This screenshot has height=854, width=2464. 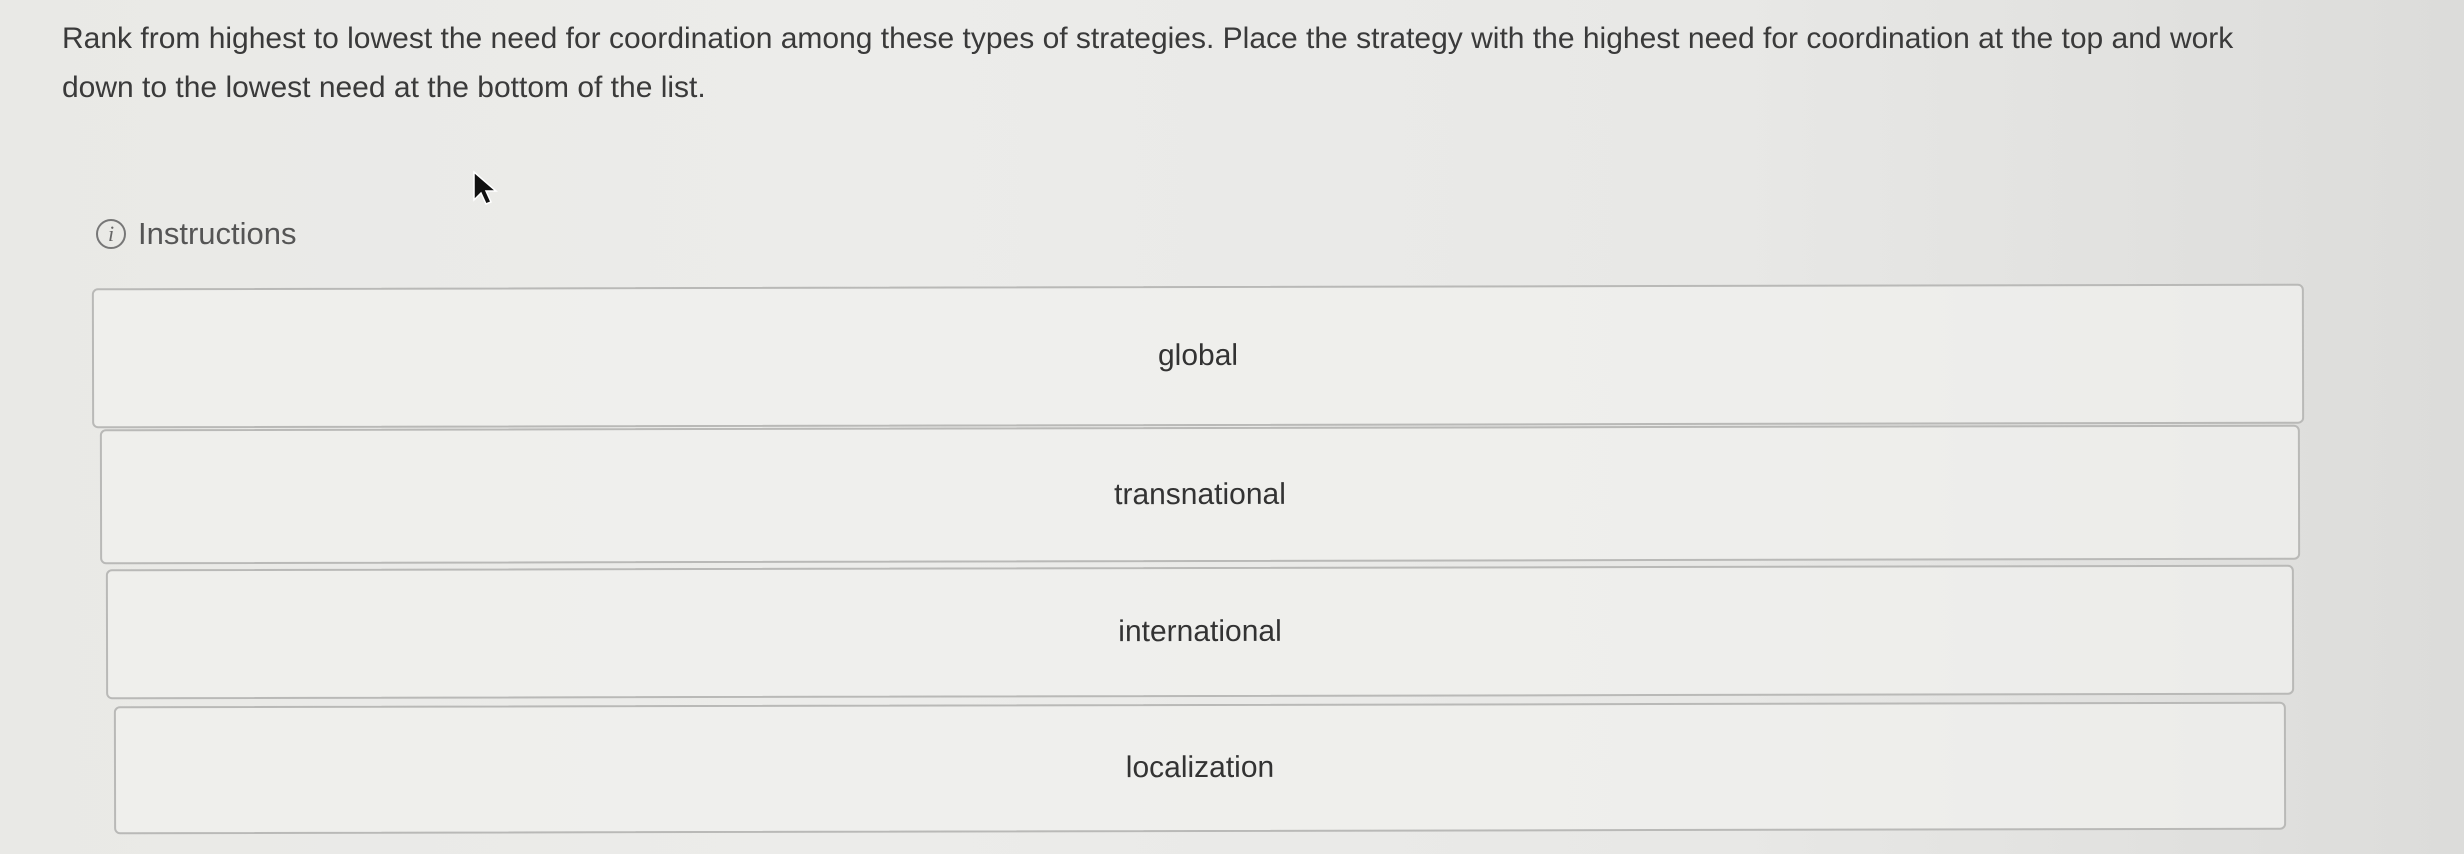 I want to click on rank-item-label: global, so click(x=1198, y=355).